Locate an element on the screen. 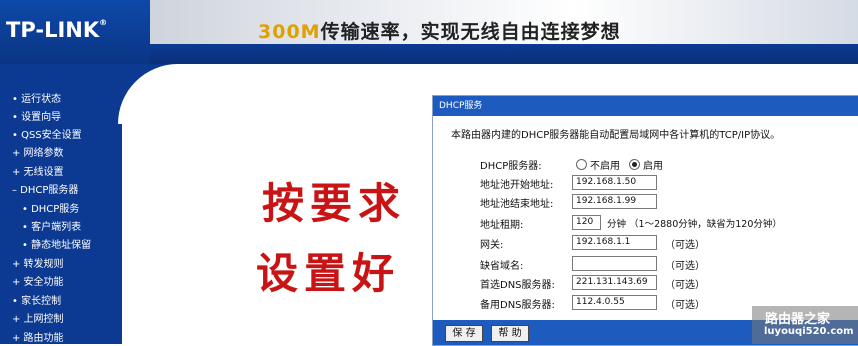  dhcp-server-label: DHCP服务器: is located at coordinates (511, 166).